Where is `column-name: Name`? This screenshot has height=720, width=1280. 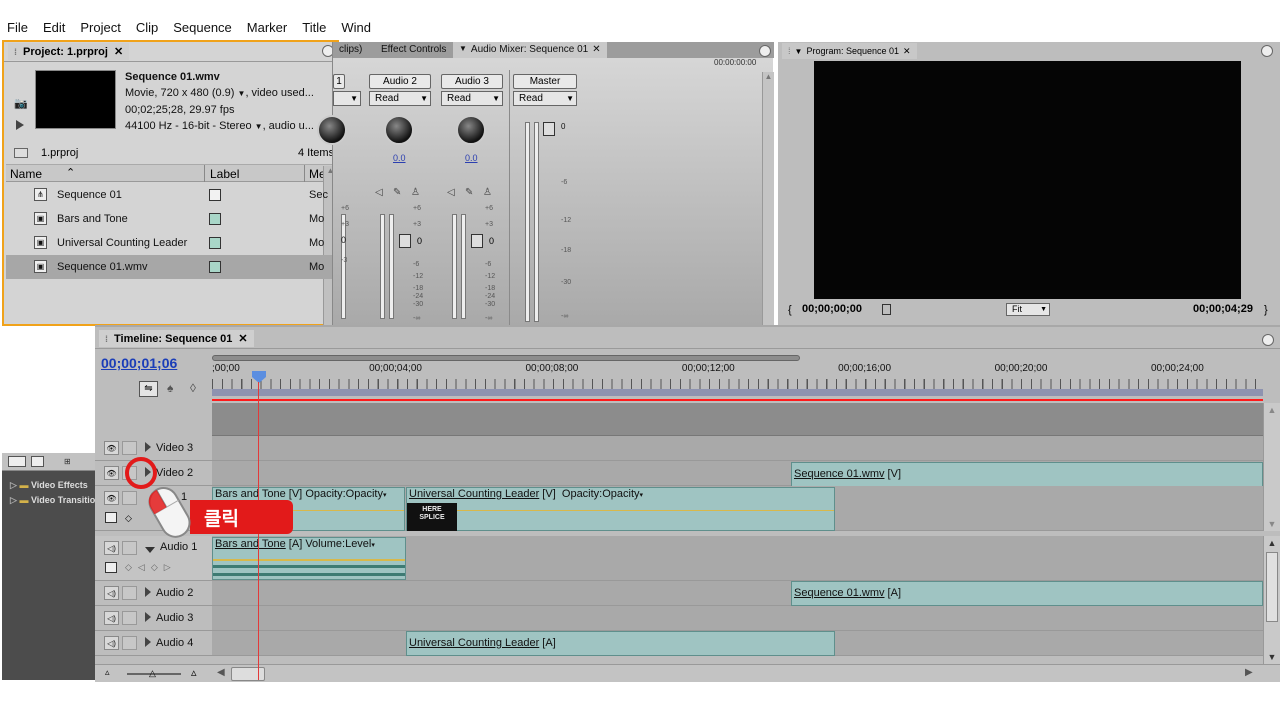
column-name: Name is located at coordinates (26, 174).